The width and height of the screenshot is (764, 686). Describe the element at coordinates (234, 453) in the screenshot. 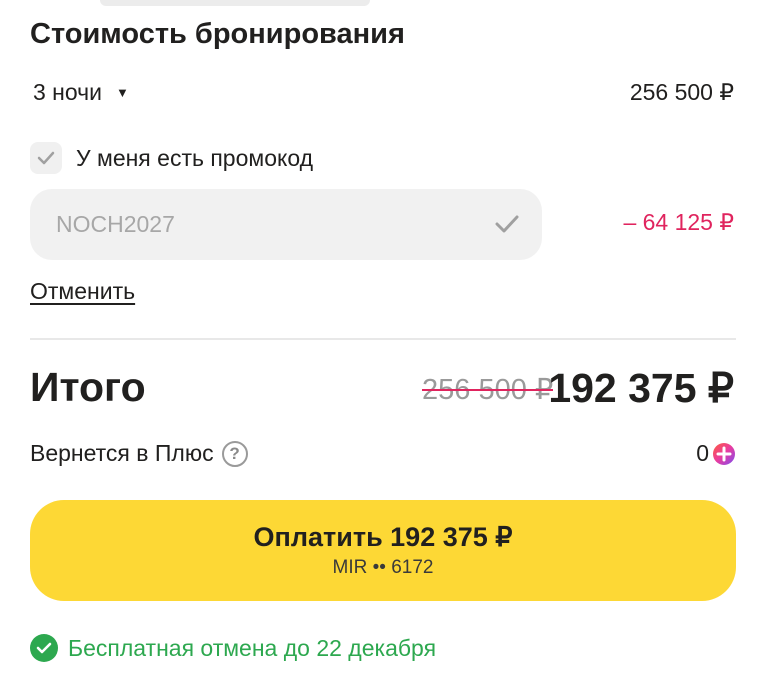

I see `help-icon: ?` at that location.